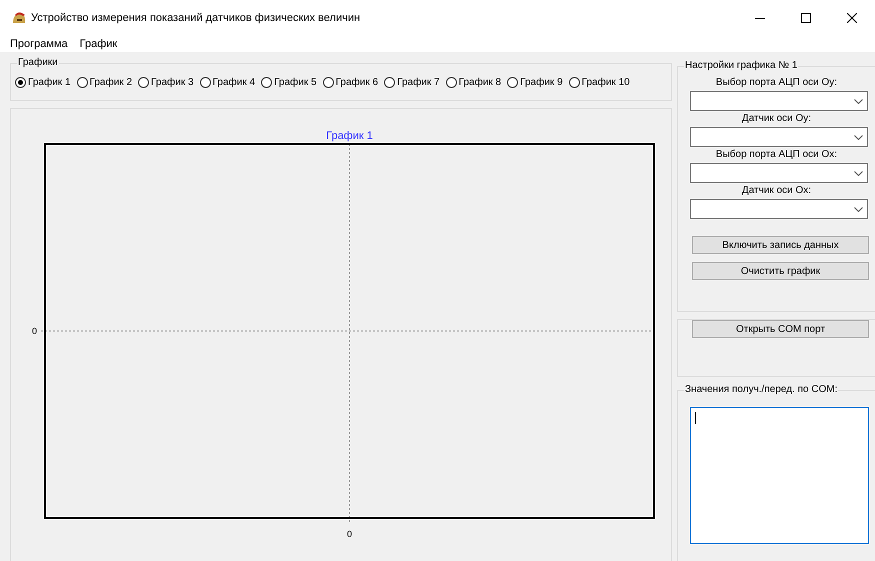  What do you see at coordinates (779, 475) in the screenshot?
I see `log-textarea` at bounding box center [779, 475].